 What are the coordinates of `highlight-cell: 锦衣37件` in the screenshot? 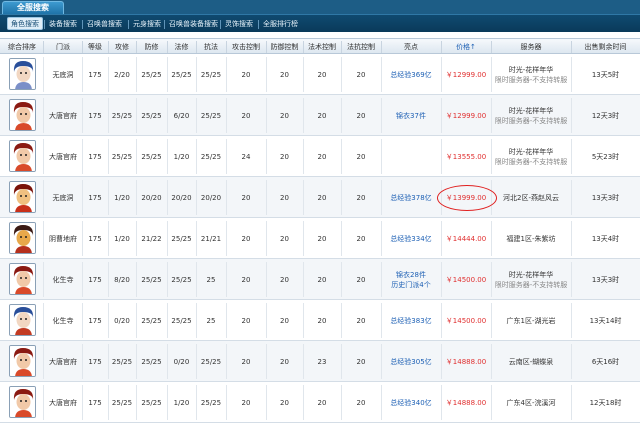 It's located at (411, 115).